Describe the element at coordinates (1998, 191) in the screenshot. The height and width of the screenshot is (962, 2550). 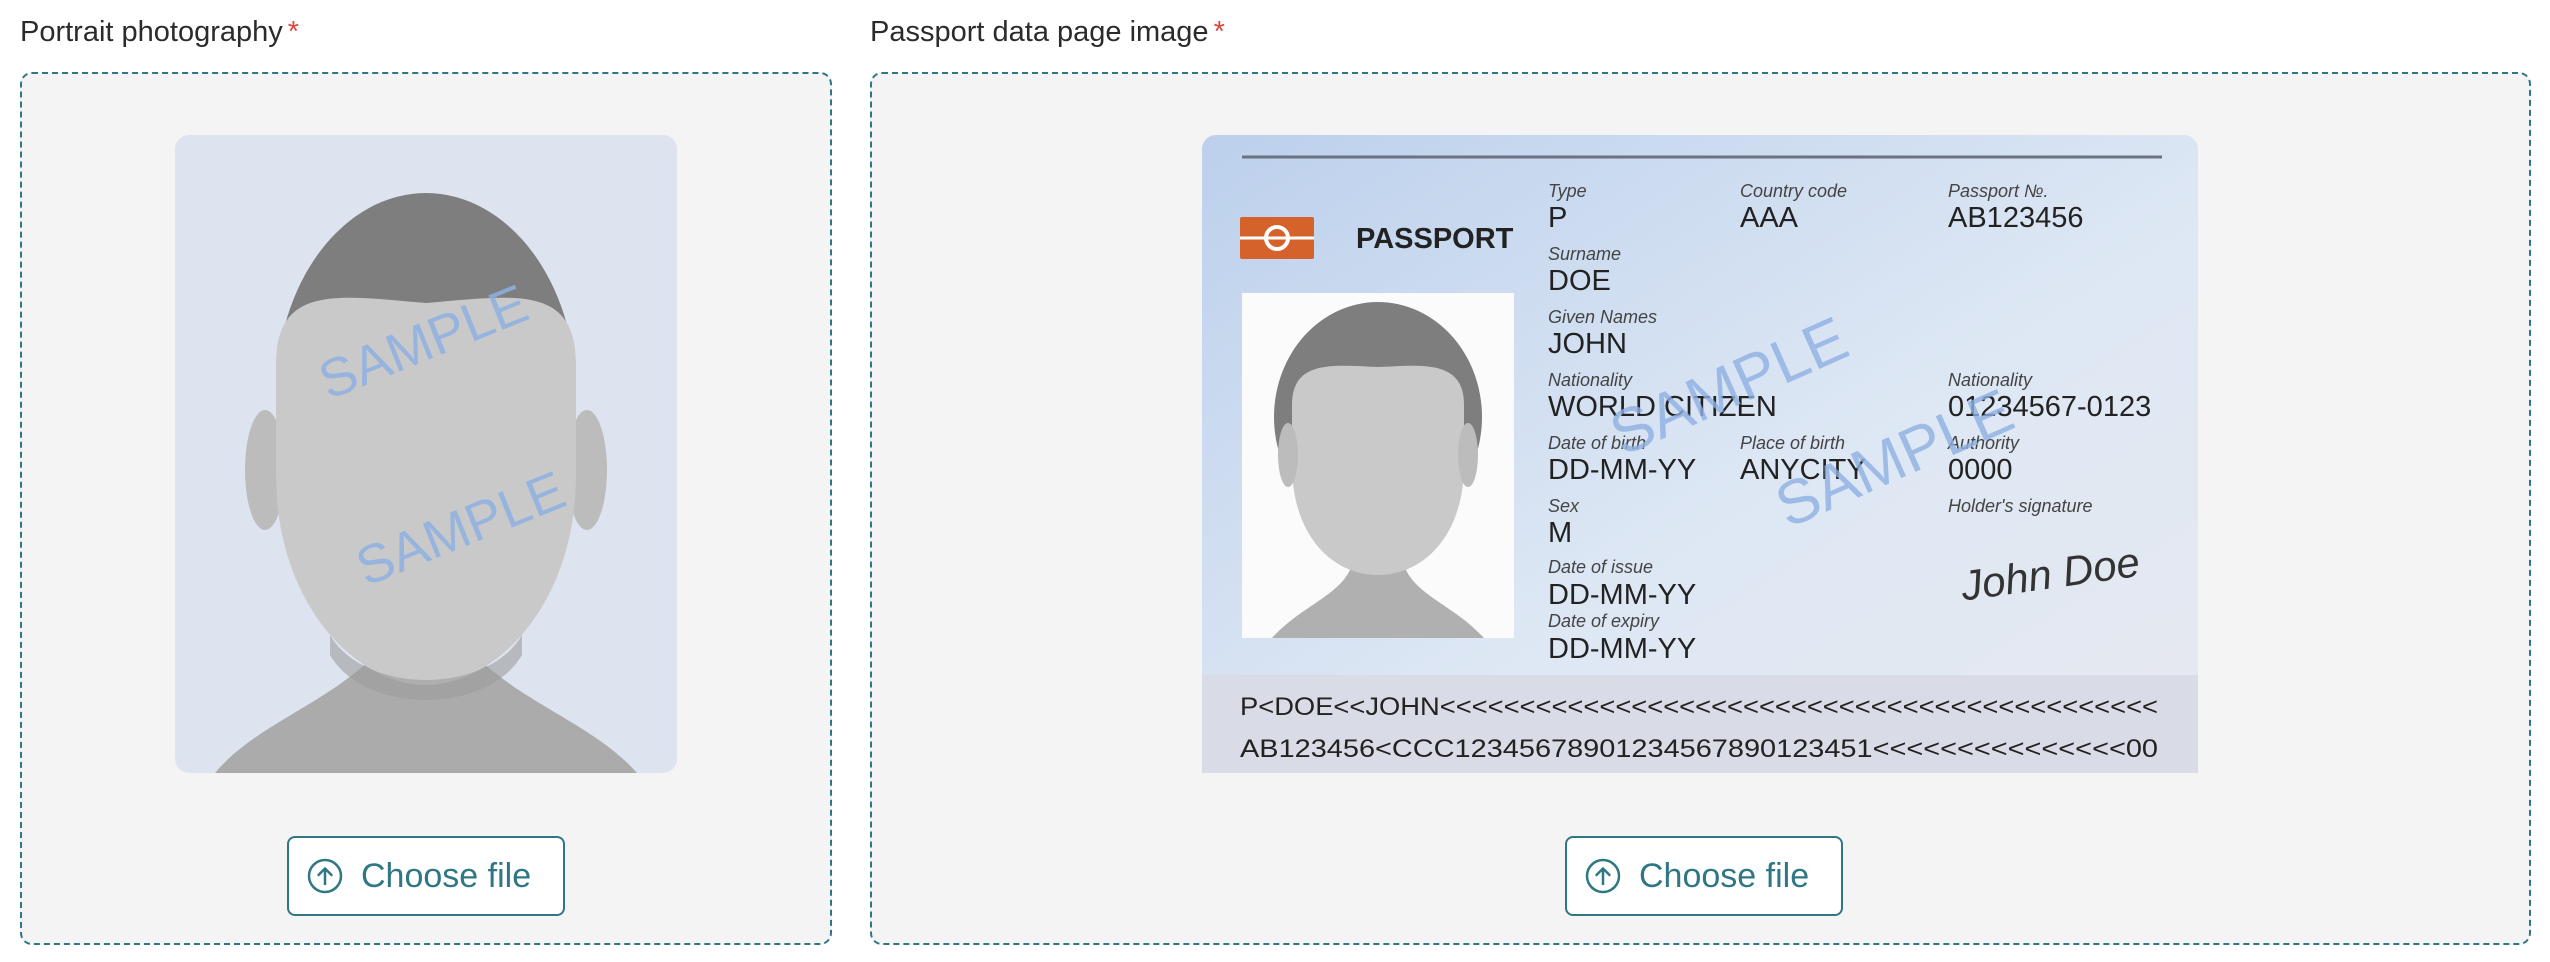
I see `passport-no-label: Passport №.` at that location.